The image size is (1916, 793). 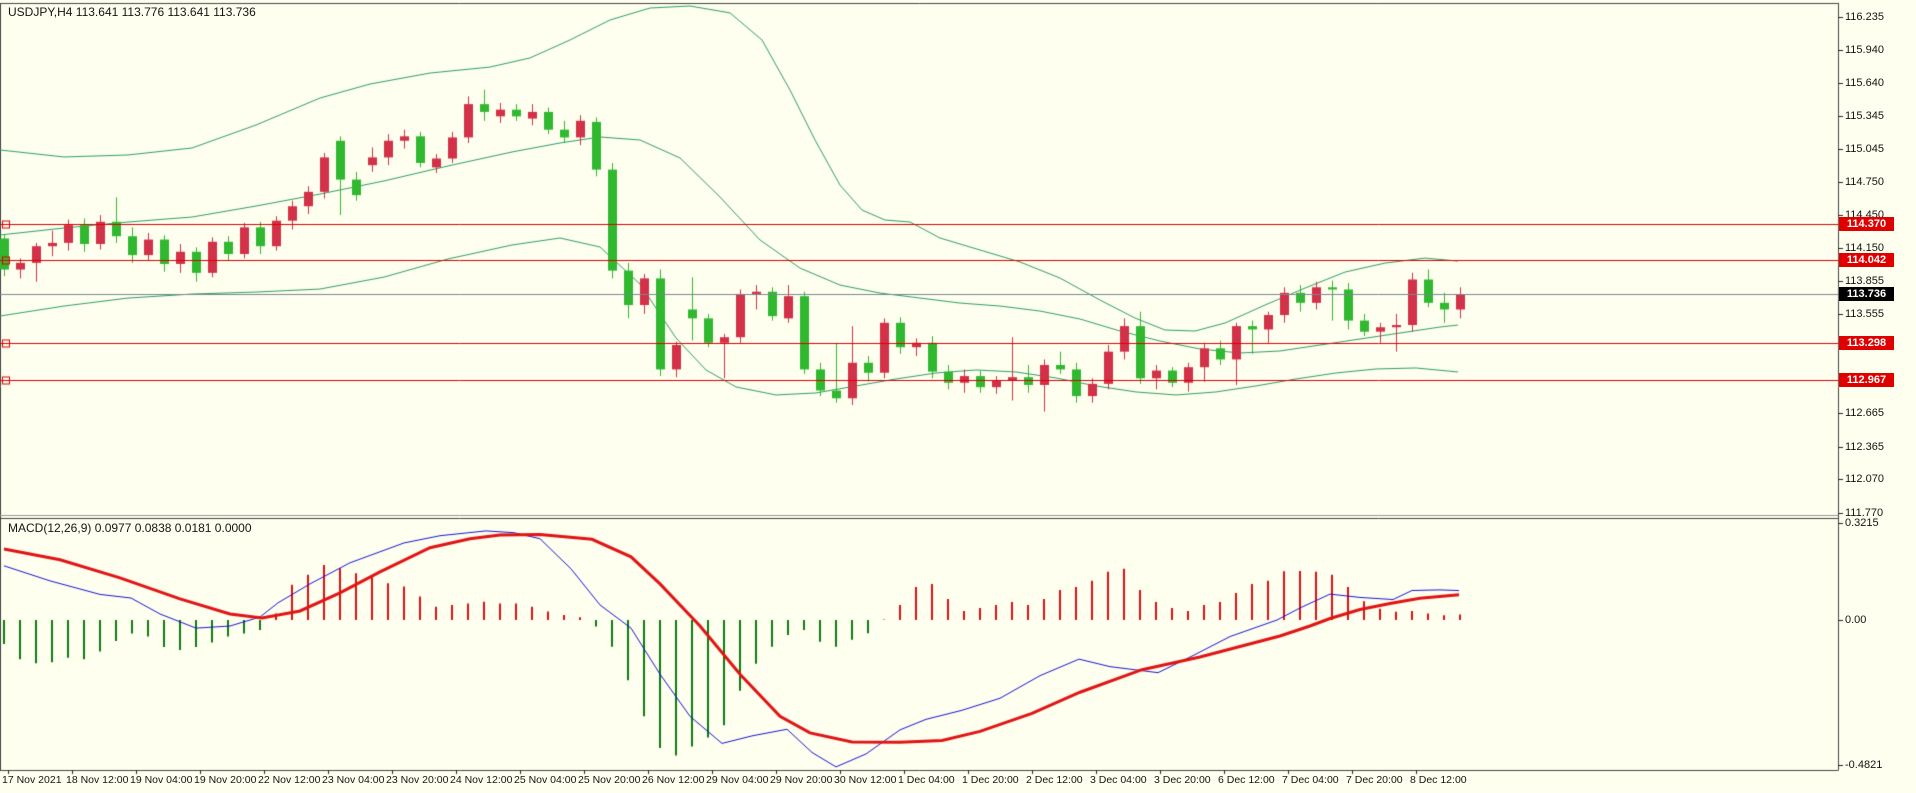 I want to click on time-axis-label: 7 Dec 04:00, so click(x=1310, y=780).